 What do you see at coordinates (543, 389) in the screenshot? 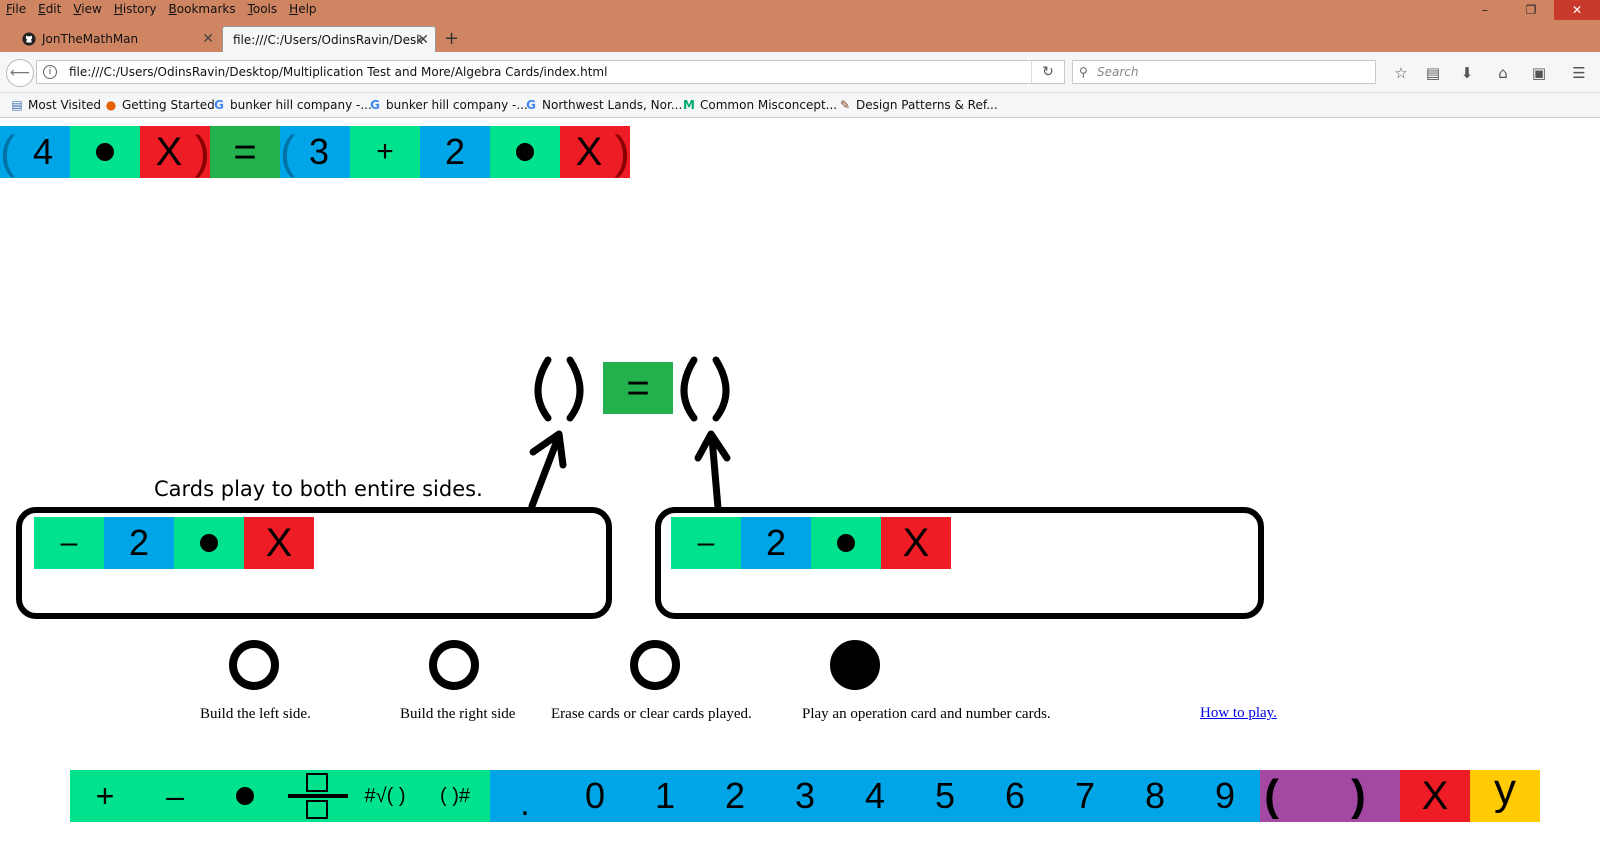
I see `left-side-open-paren` at bounding box center [543, 389].